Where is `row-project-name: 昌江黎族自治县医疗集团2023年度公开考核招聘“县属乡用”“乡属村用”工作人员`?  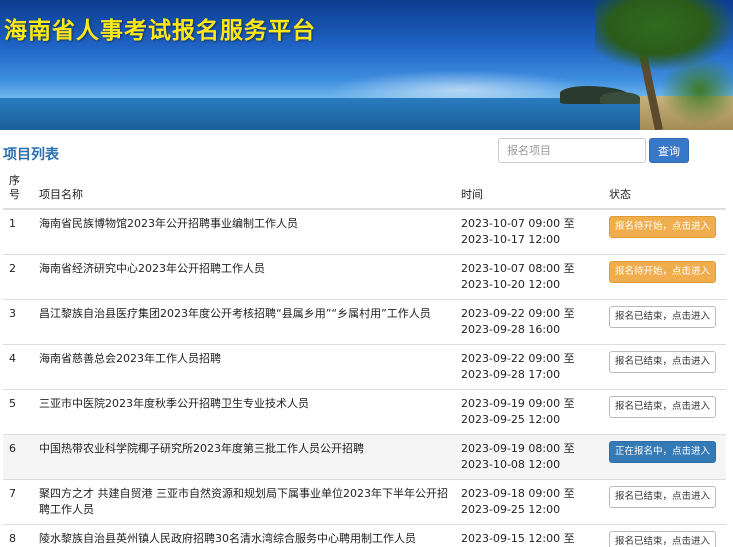
row-project-name: 昌江黎族自治县医疗集团2023年度公开考核招聘“县属乡用”“乡属村用”工作人员 is located at coordinates (244, 322).